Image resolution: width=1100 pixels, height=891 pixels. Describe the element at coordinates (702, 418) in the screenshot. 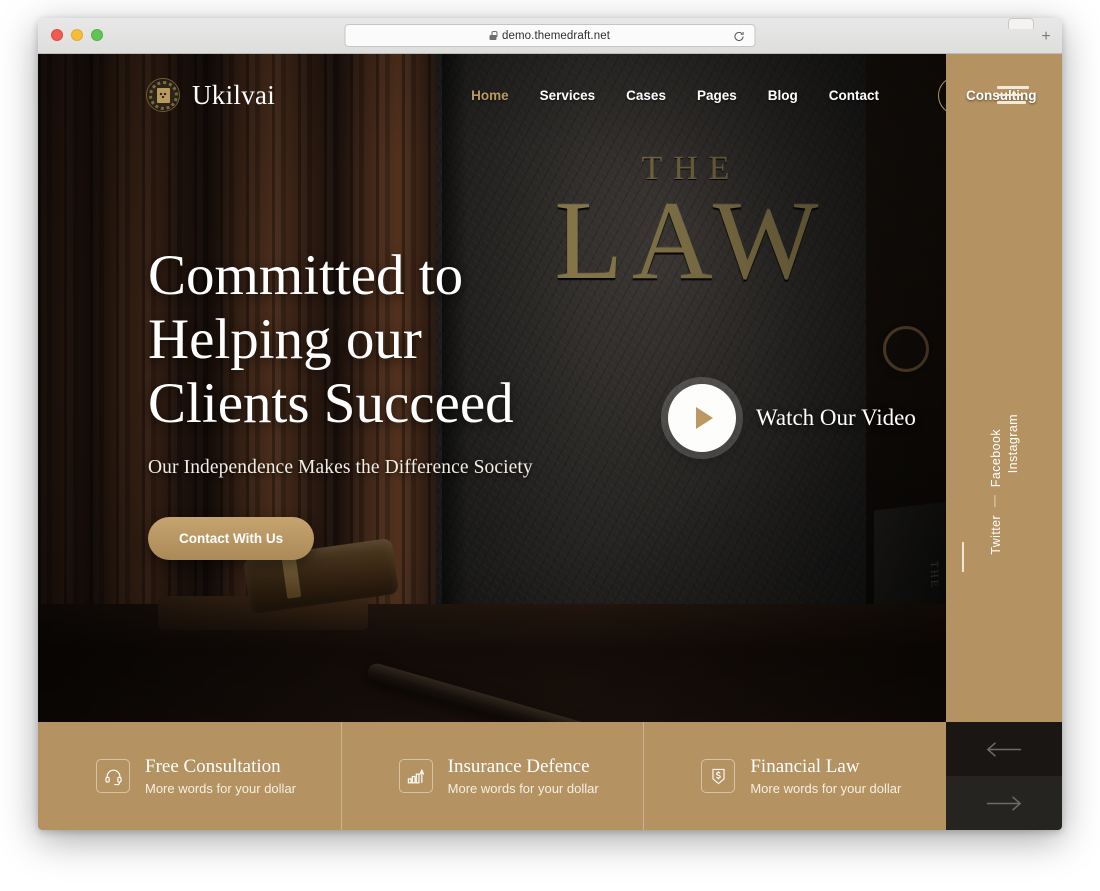

I see `play-icon` at that location.